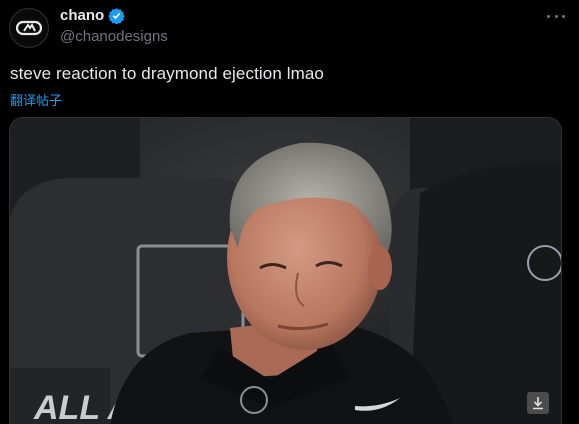  I want to click on download-arrow-icon, so click(538, 403).